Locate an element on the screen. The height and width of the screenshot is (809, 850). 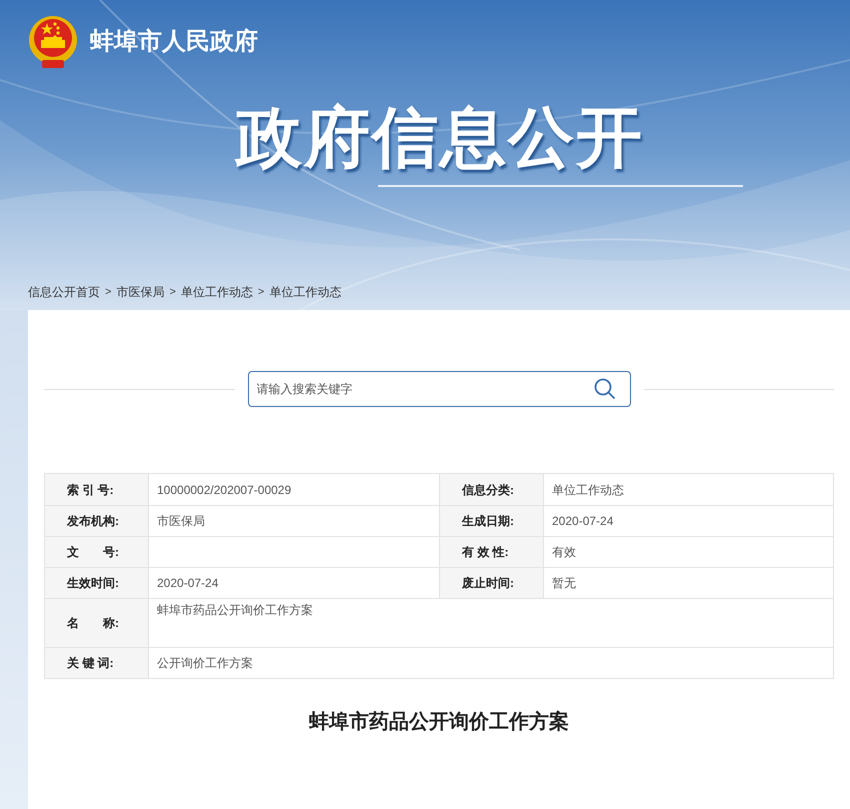
breadcrumb-link: 信息公开首页 is located at coordinates (64, 292).